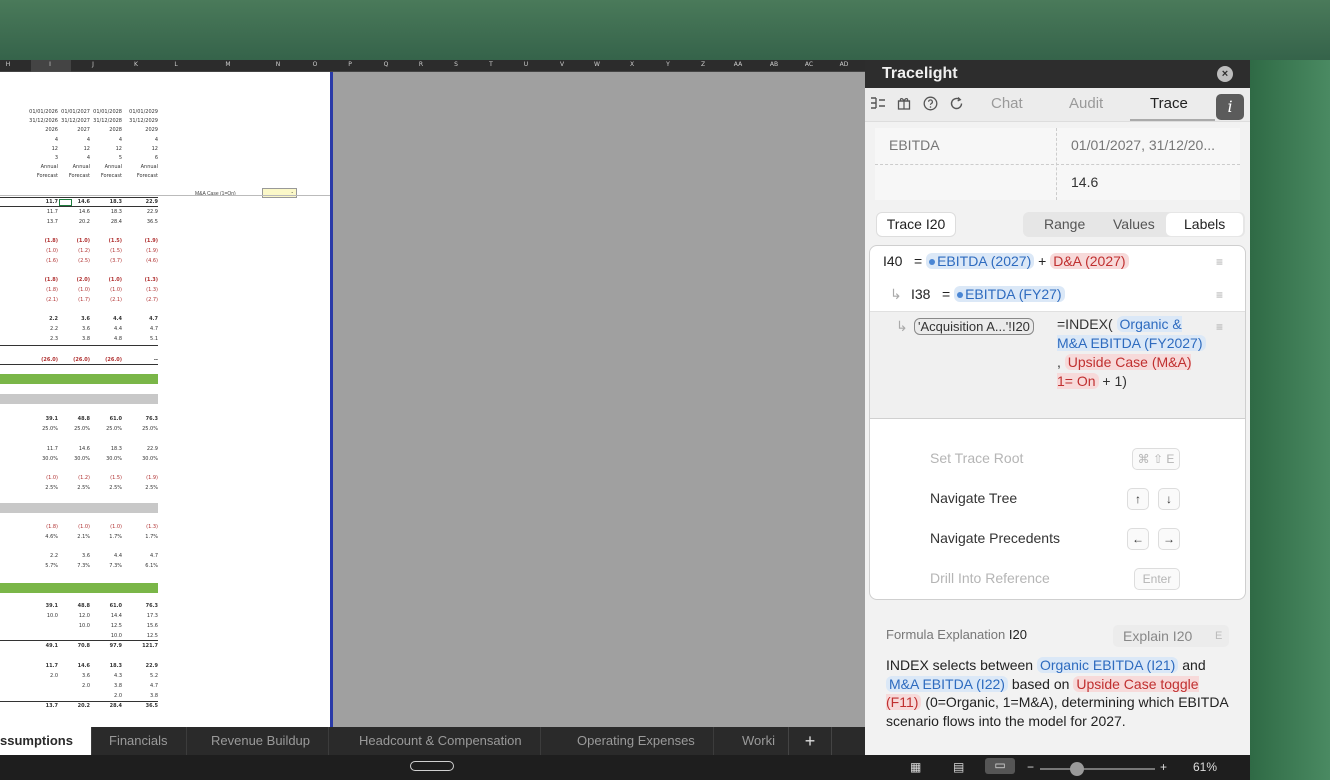  What do you see at coordinates (668, 64) in the screenshot?
I see `column-header-y: Y` at bounding box center [668, 64].